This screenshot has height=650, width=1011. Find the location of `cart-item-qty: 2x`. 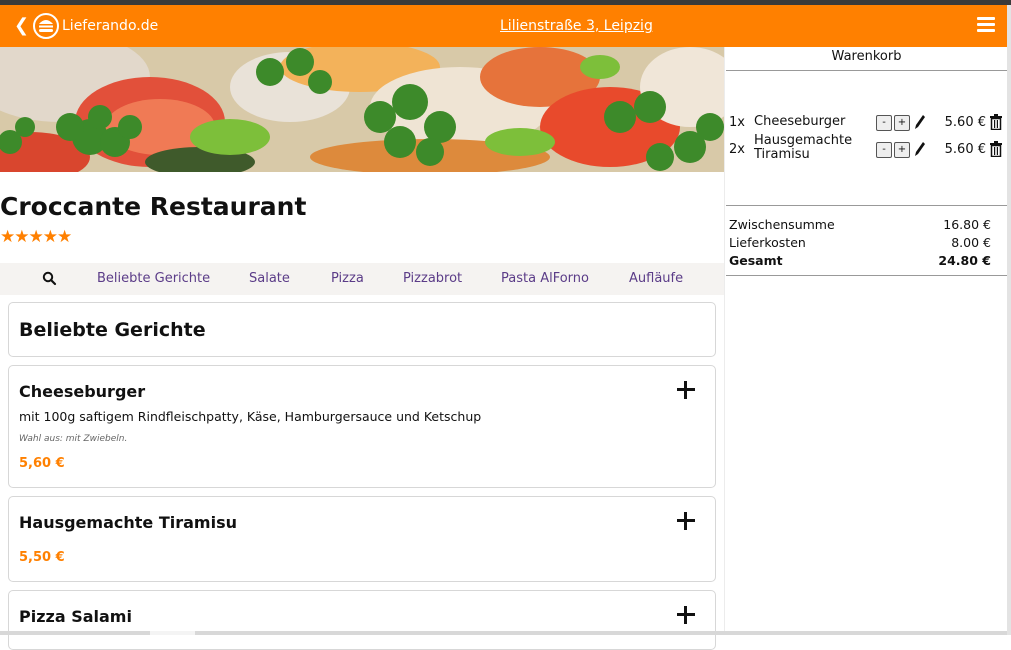

cart-item-qty: 2x is located at coordinates (737, 149).